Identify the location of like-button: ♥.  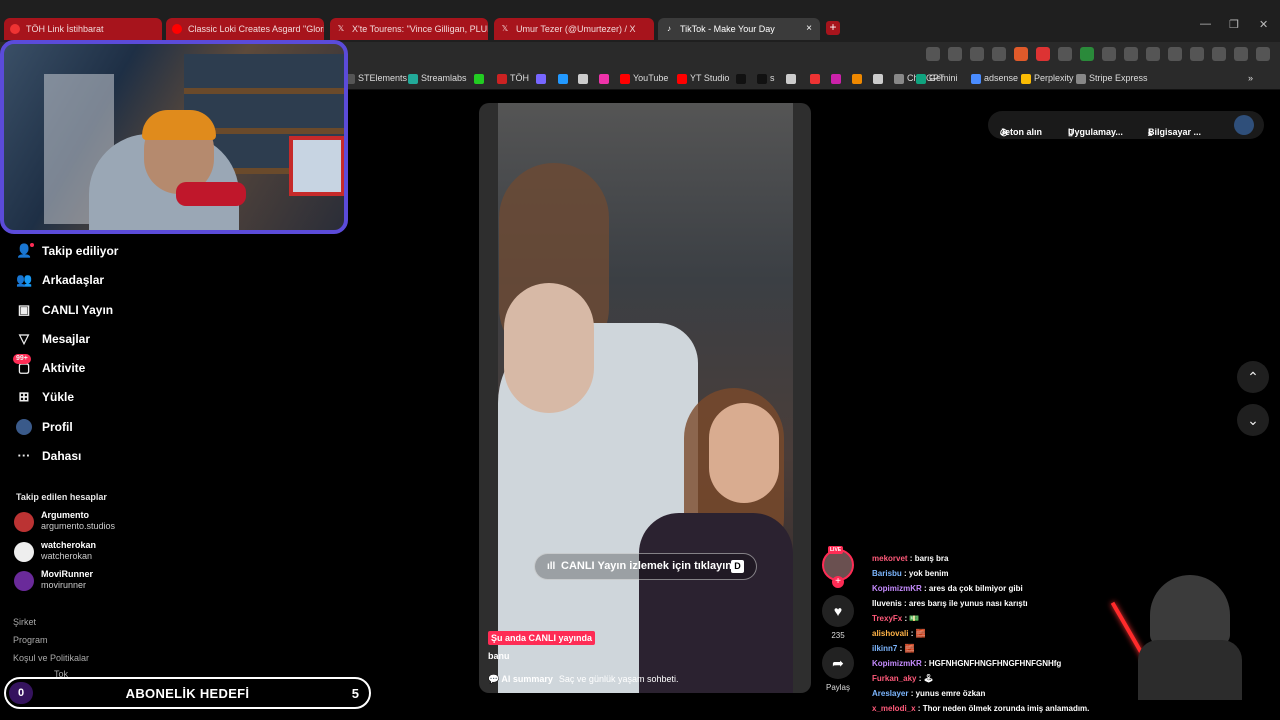
(838, 611).